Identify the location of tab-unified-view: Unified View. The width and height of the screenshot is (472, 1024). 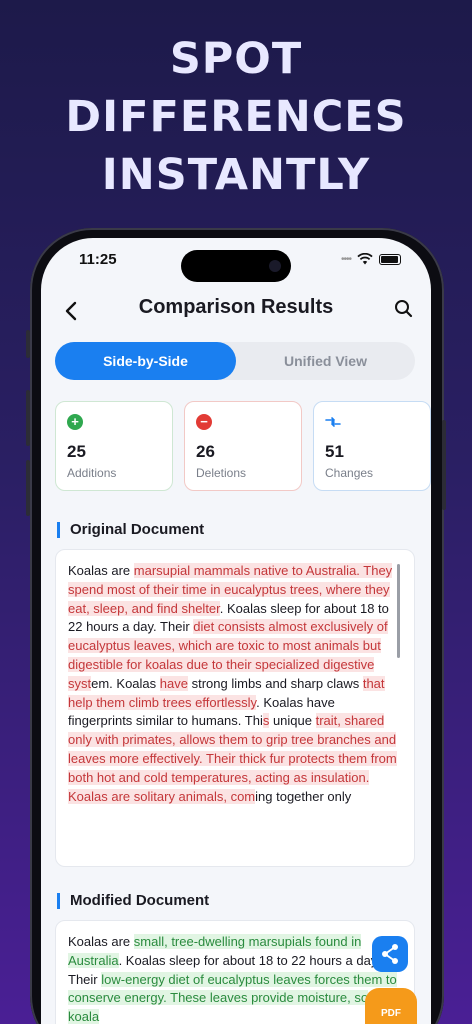
(325, 361).